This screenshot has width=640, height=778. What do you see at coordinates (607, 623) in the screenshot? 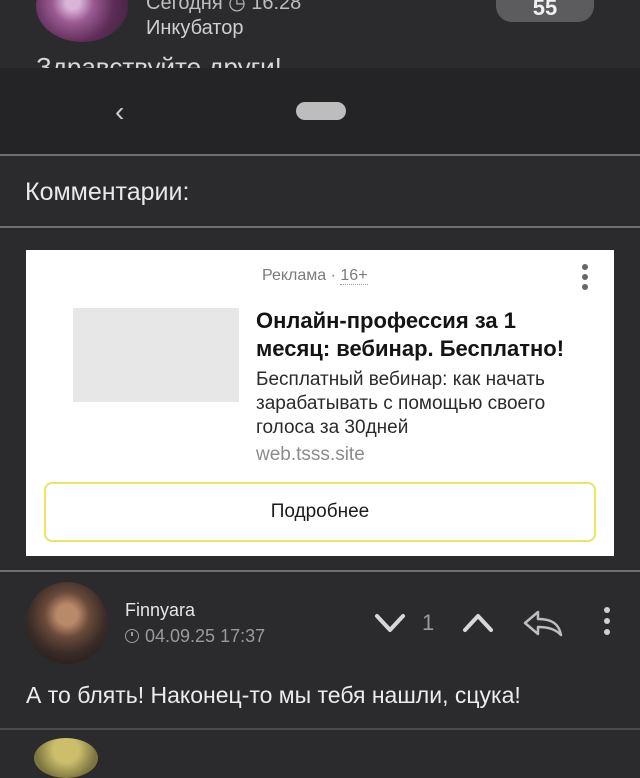
I see `comment-more-icon` at bounding box center [607, 623].